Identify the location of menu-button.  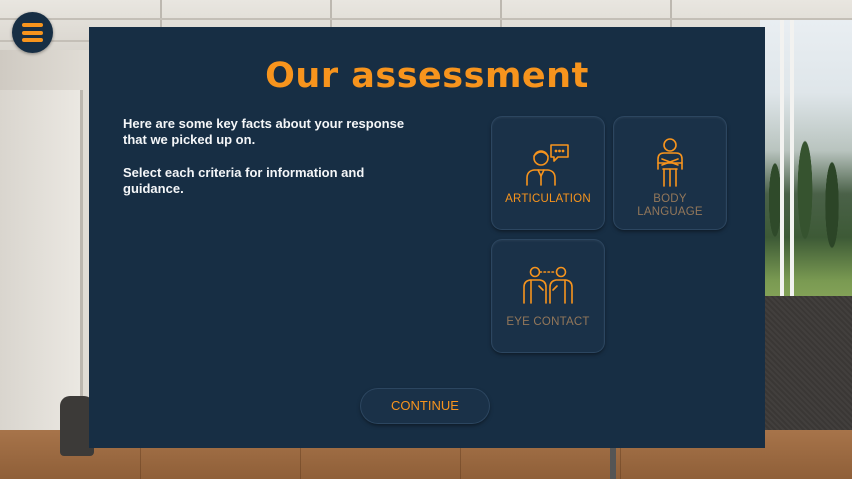
(32, 32).